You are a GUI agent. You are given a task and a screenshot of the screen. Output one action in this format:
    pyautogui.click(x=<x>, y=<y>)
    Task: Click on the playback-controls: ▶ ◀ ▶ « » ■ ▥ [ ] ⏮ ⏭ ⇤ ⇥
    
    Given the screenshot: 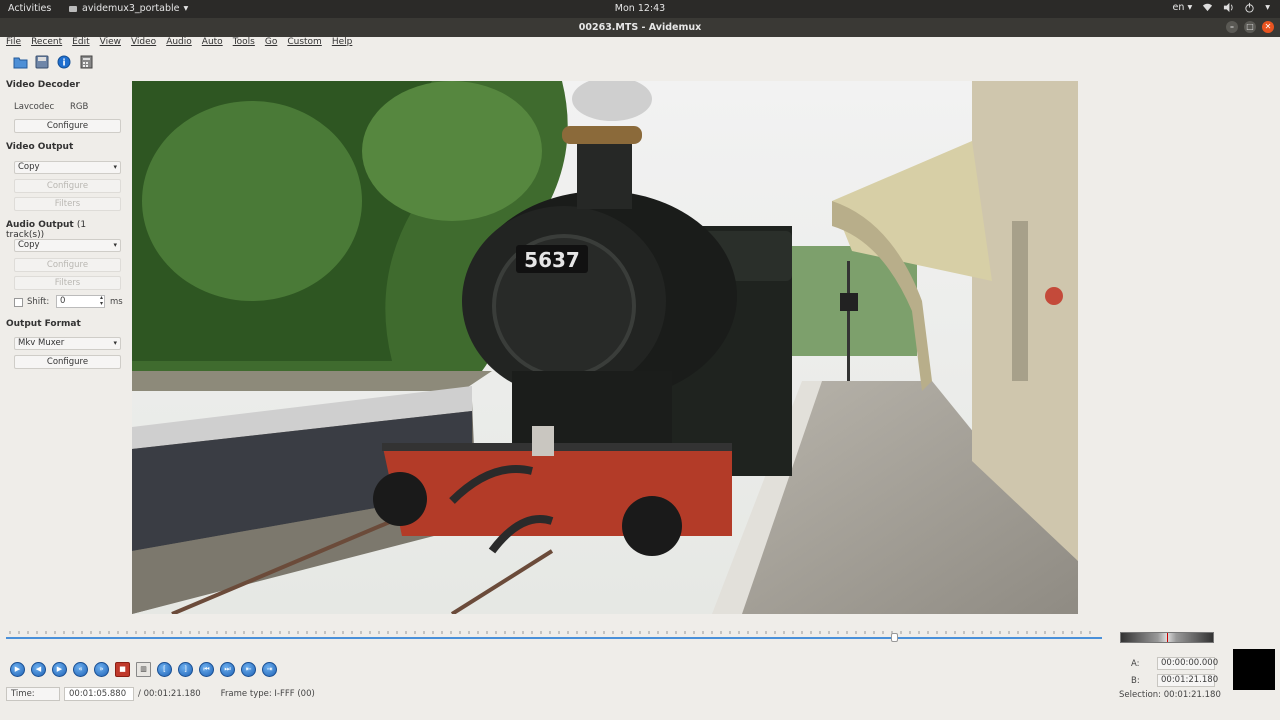 What is the action you would take?
    pyautogui.click(x=143, y=669)
    